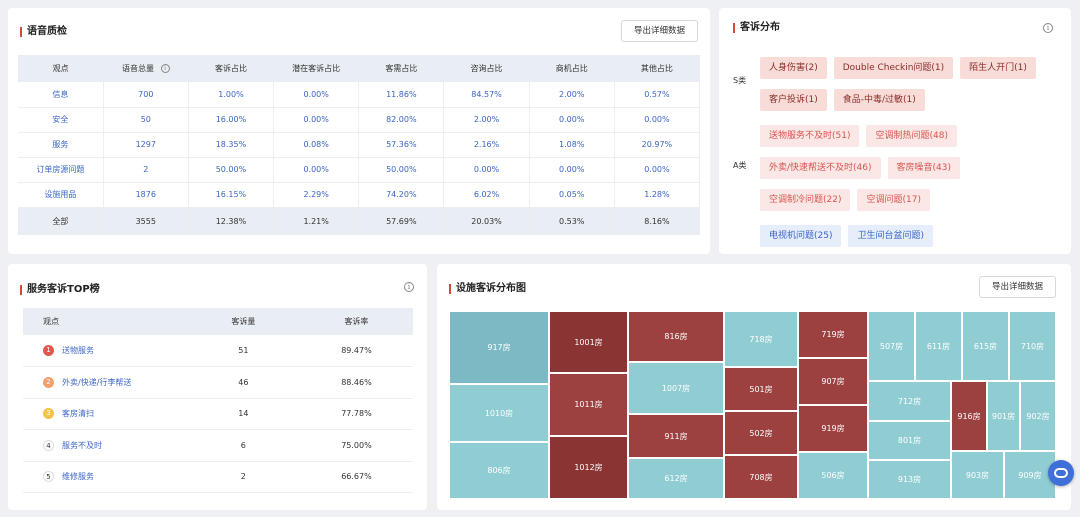  I want to click on a-tag-row-1: 送物服务不及时(51) 空调制热问题(48), so click(862, 136).